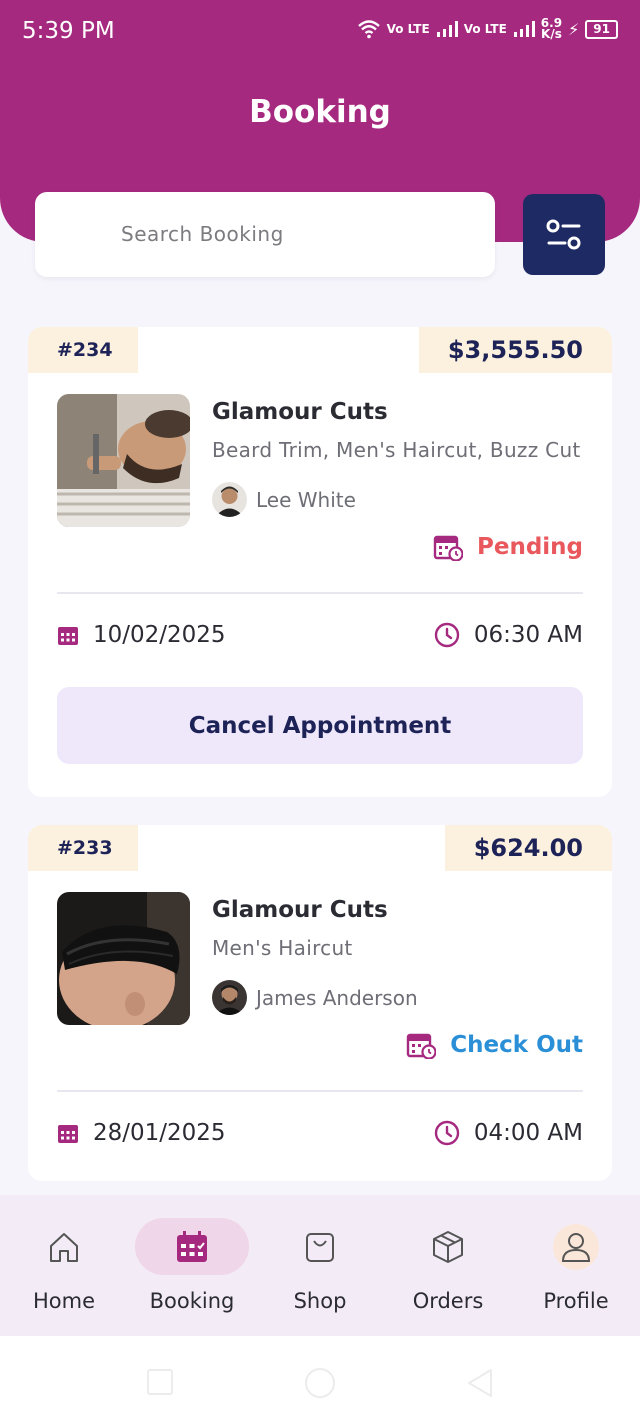 The width and height of the screenshot is (640, 1422). I want to click on nav-label: Profile, so click(576, 1301).